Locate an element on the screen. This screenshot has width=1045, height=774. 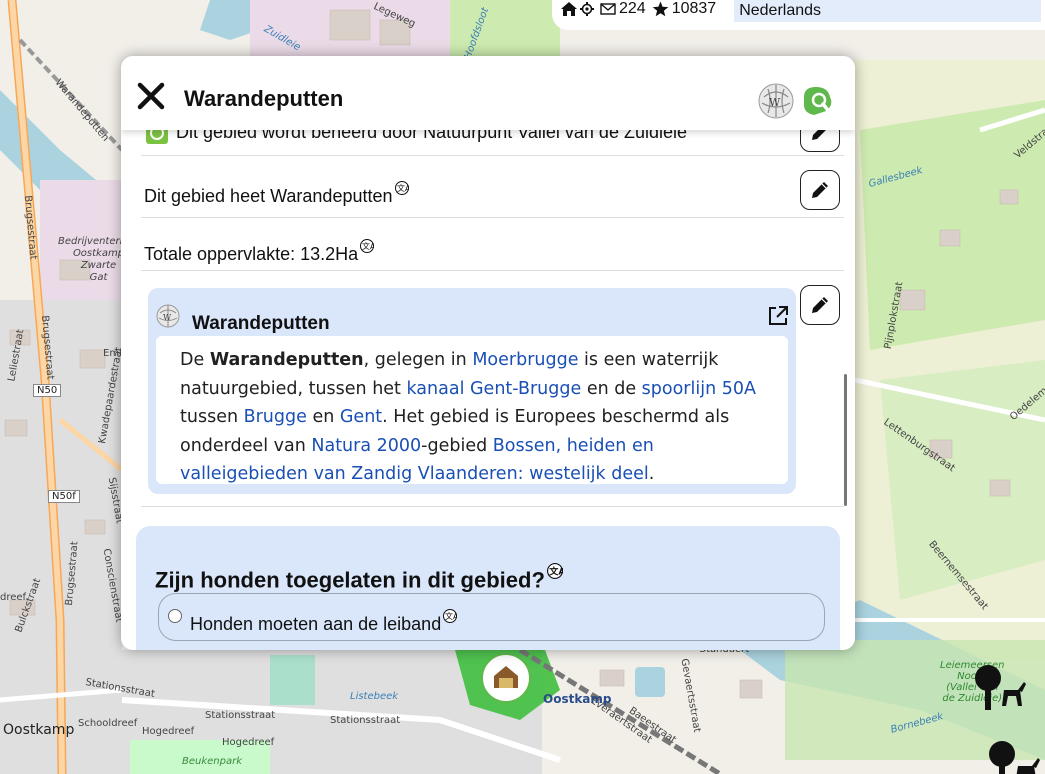
map-label: Listebeek is located at coordinates (374, 696).